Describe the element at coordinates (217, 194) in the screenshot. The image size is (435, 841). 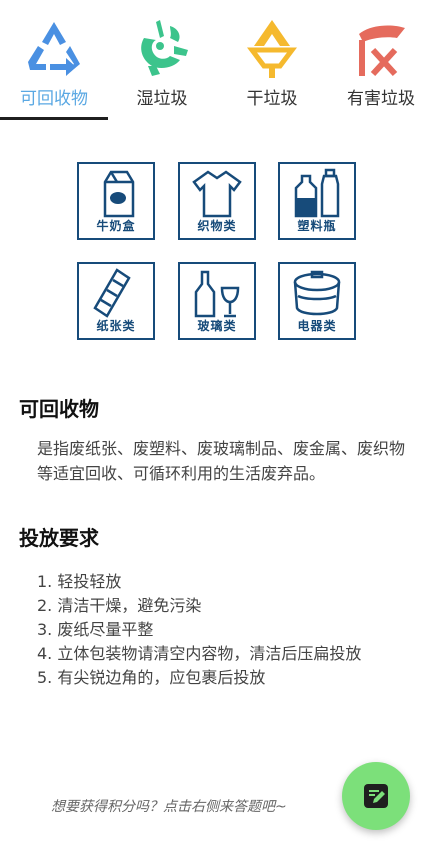
I see `clothing-icon` at that location.